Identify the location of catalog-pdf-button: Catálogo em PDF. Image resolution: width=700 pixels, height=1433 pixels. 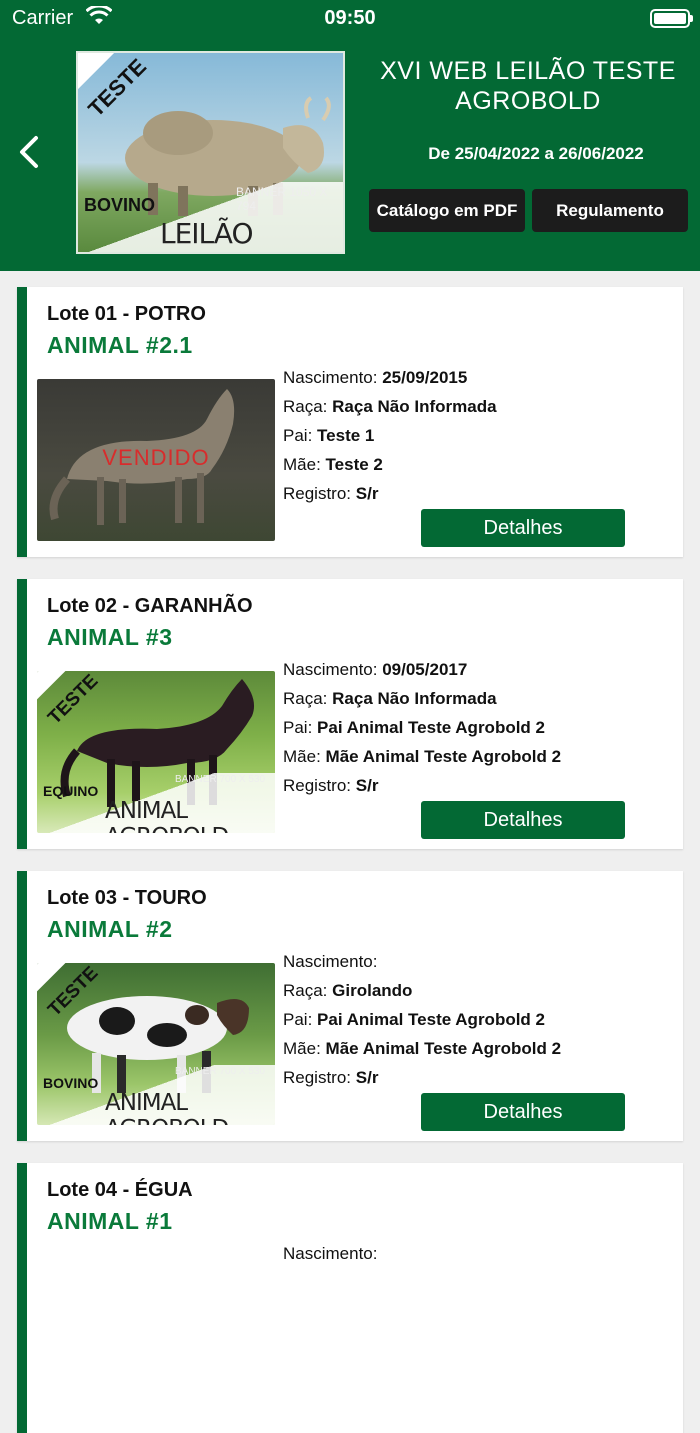
(447, 210).